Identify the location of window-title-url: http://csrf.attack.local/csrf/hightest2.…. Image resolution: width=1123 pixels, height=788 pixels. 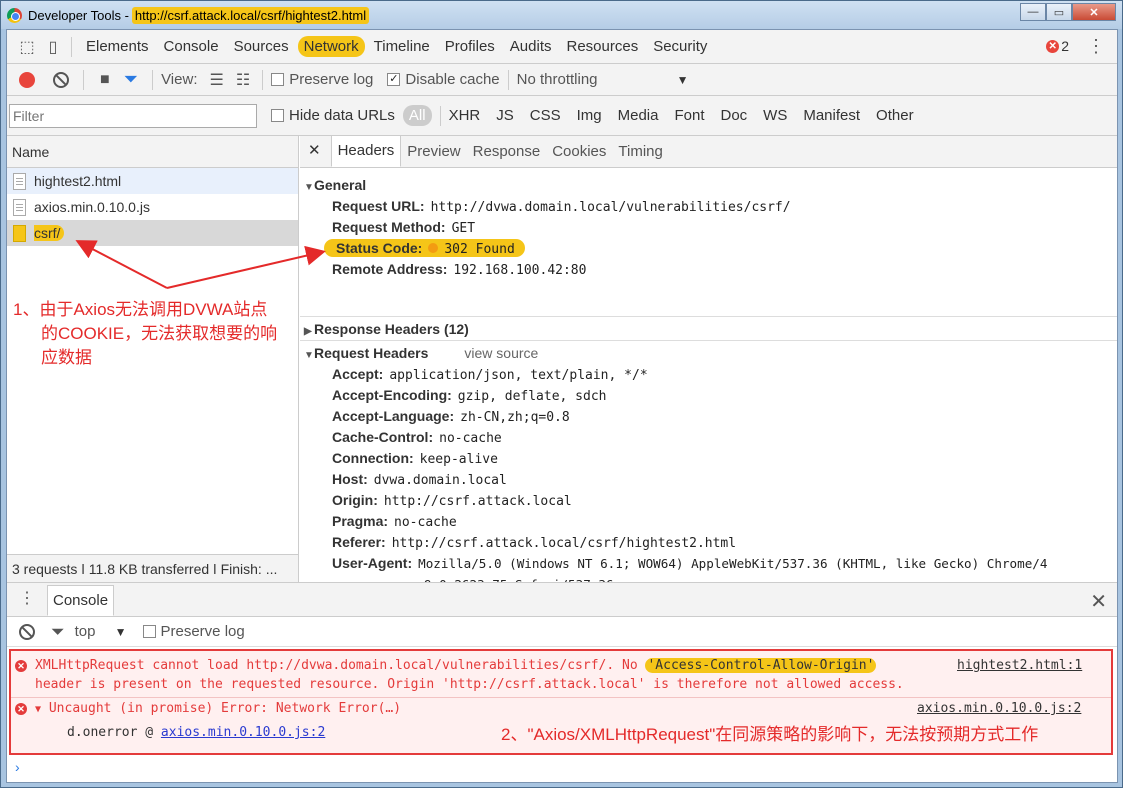
(250, 15).